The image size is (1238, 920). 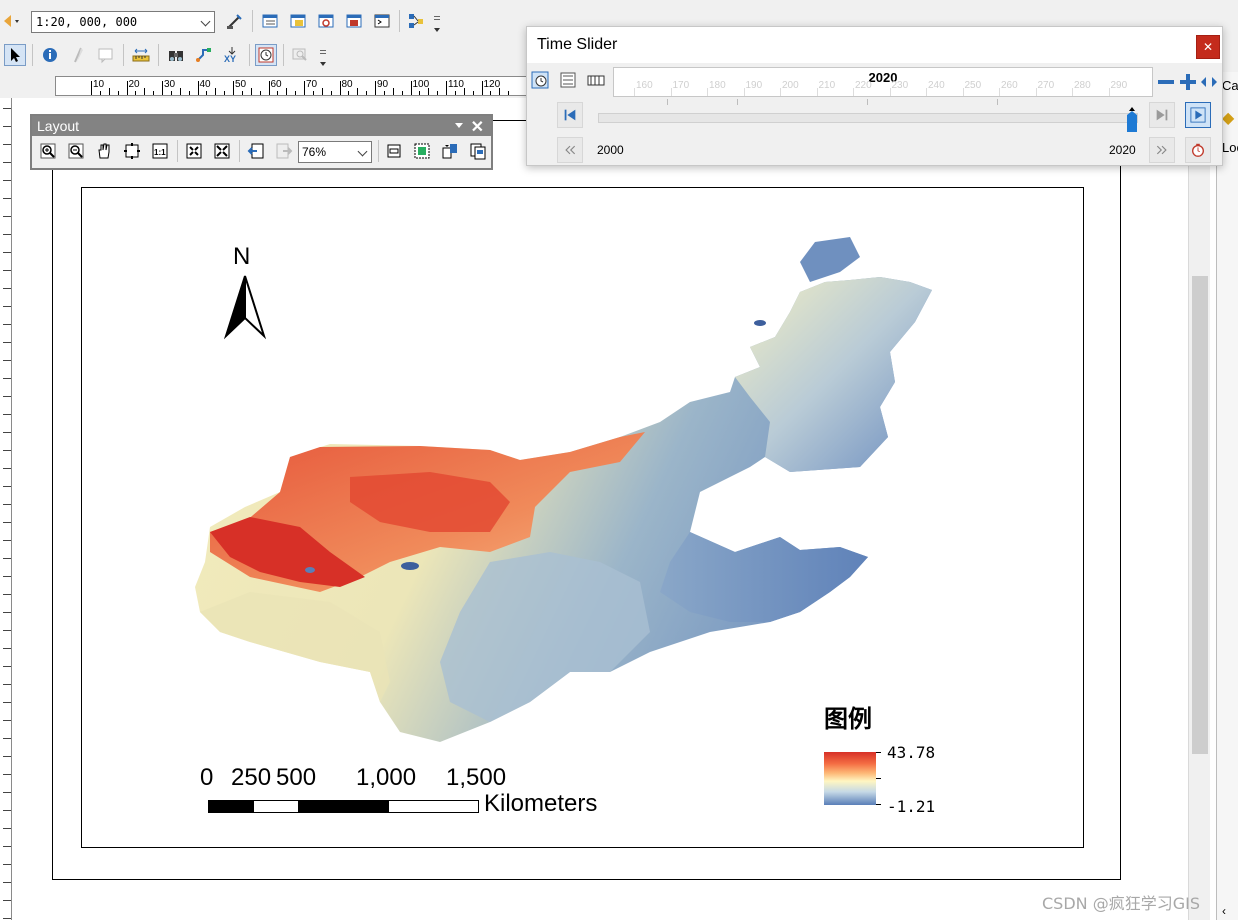 I want to click on toolbar-menu-icon, so click(x=459, y=125).